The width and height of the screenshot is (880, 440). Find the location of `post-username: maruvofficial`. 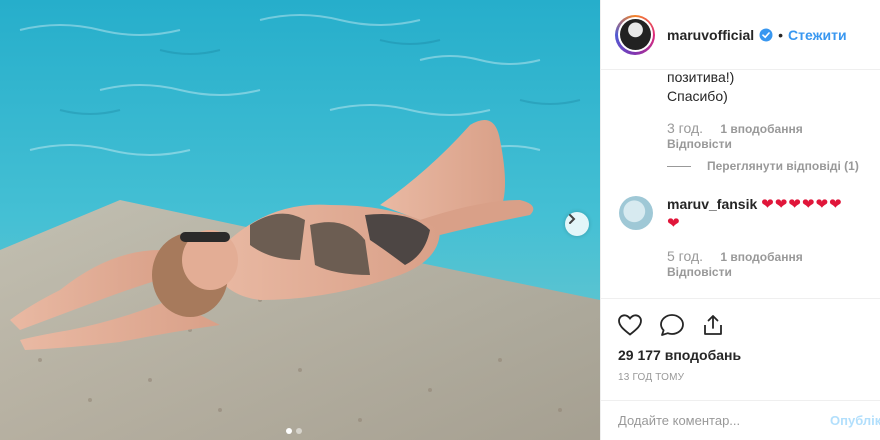

post-username: maruvofficial is located at coordinates (710, 35).